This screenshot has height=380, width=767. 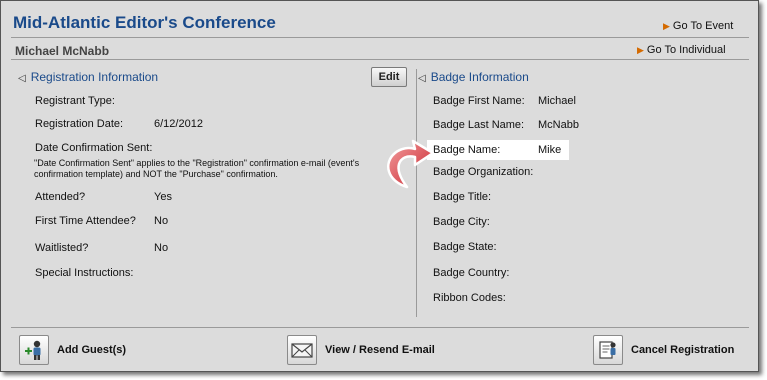 I want to click on badge-name-label: Badge Name:, so click(x=467, y=150).